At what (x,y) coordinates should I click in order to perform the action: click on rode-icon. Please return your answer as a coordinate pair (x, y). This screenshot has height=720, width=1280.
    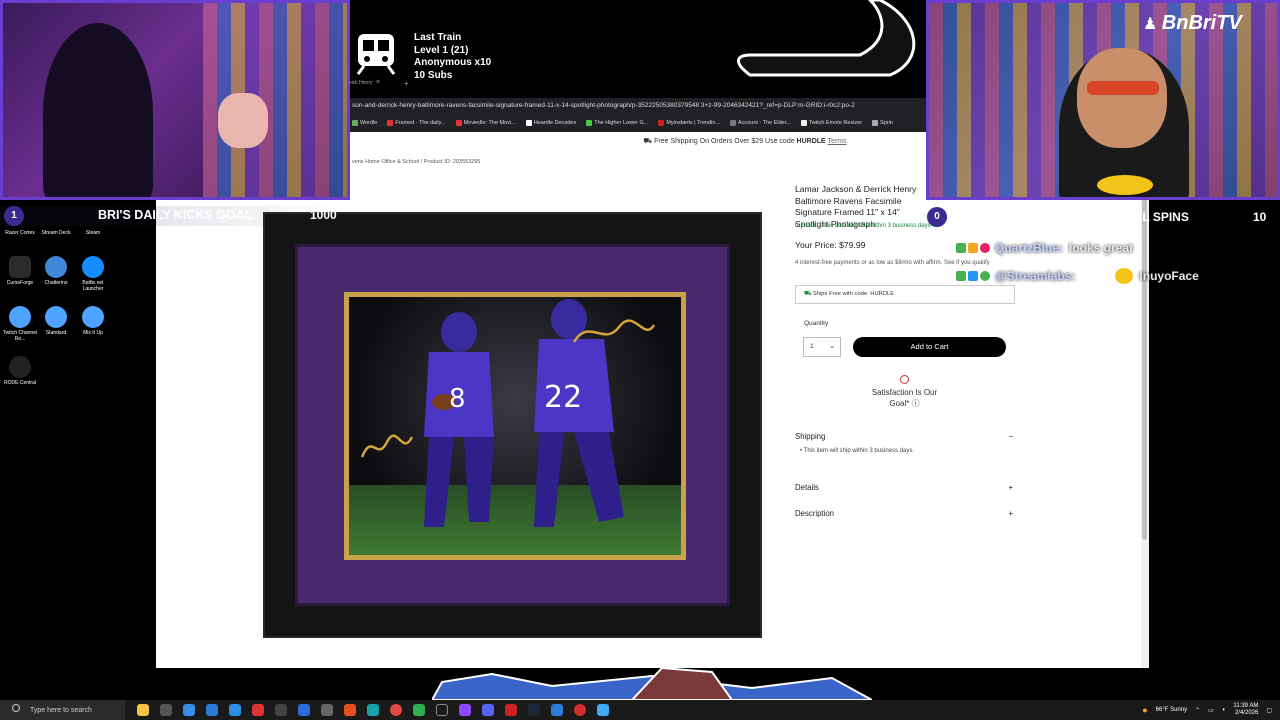
    Looking at the image, I should click on (20, 367).